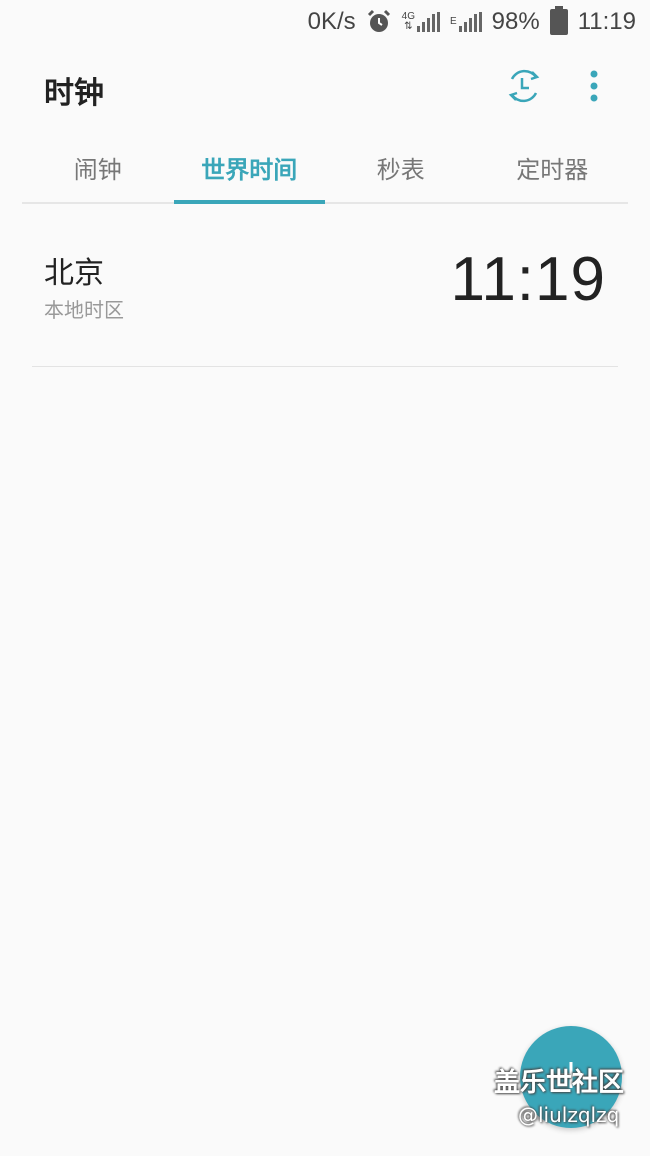 Image resolution: width=650 pixels, height=1156 pixels. I want to click on app-bar: 时钟, so click(325, 89).